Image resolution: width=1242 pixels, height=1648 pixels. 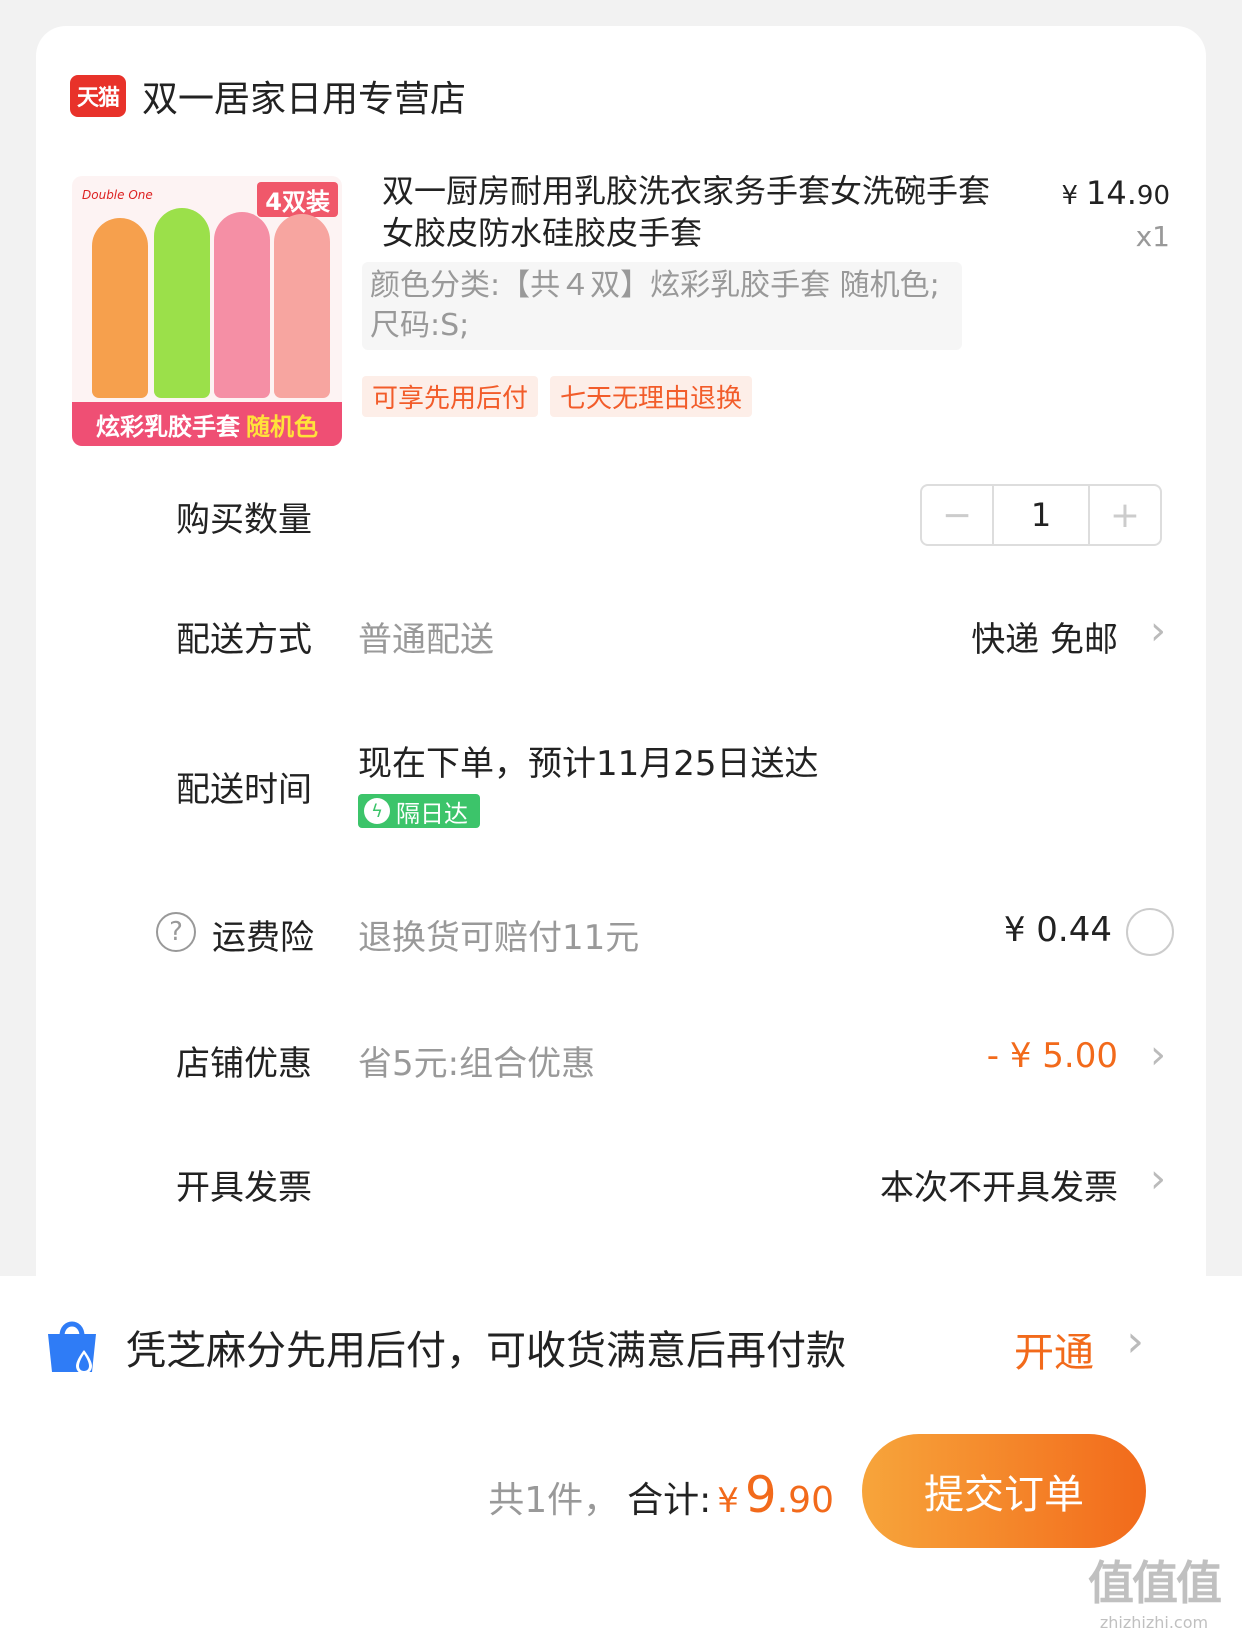 What do you see at coordinates (687, 212) in the screenshot?
I see `product-title: 双一厨房耐用乳胶洗衣家务手套女洗碗手套女胶皮防水硅胶皮手套` at bounding box center [687, 212].